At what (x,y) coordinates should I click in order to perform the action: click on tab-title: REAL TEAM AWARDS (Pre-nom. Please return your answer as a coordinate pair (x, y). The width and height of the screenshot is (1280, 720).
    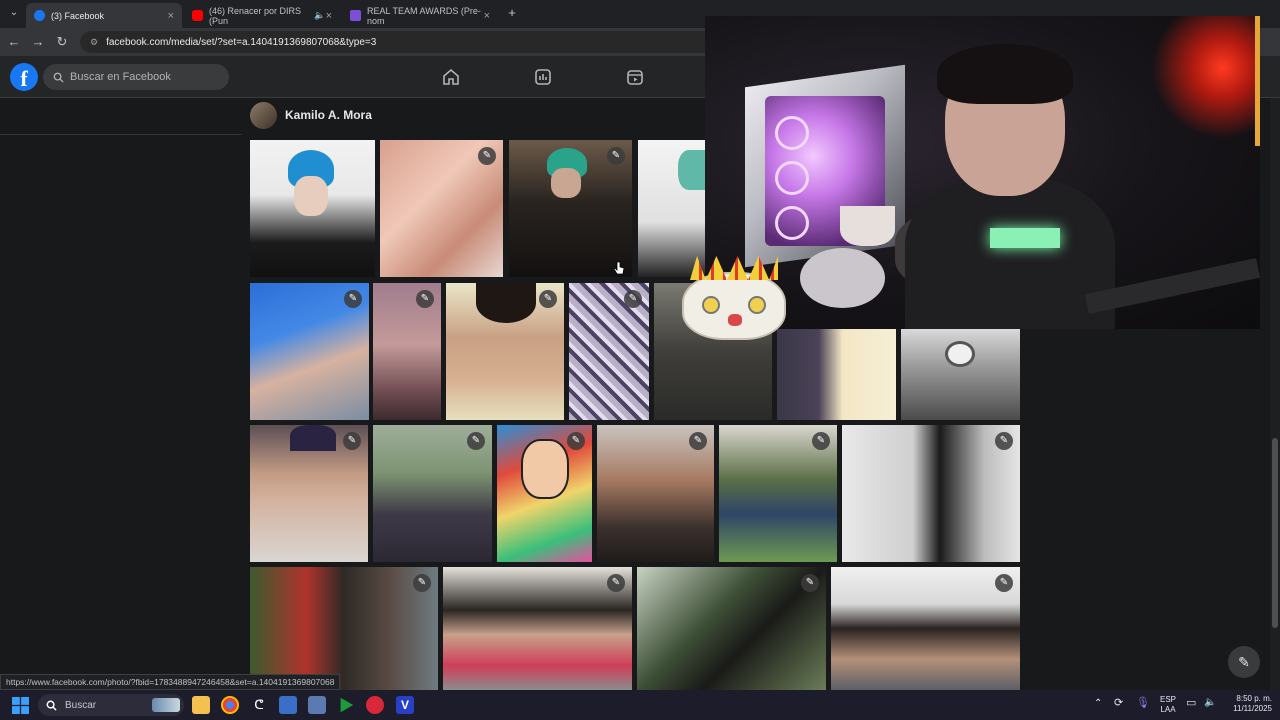
    Looking at the image, I should click on (424, 15).